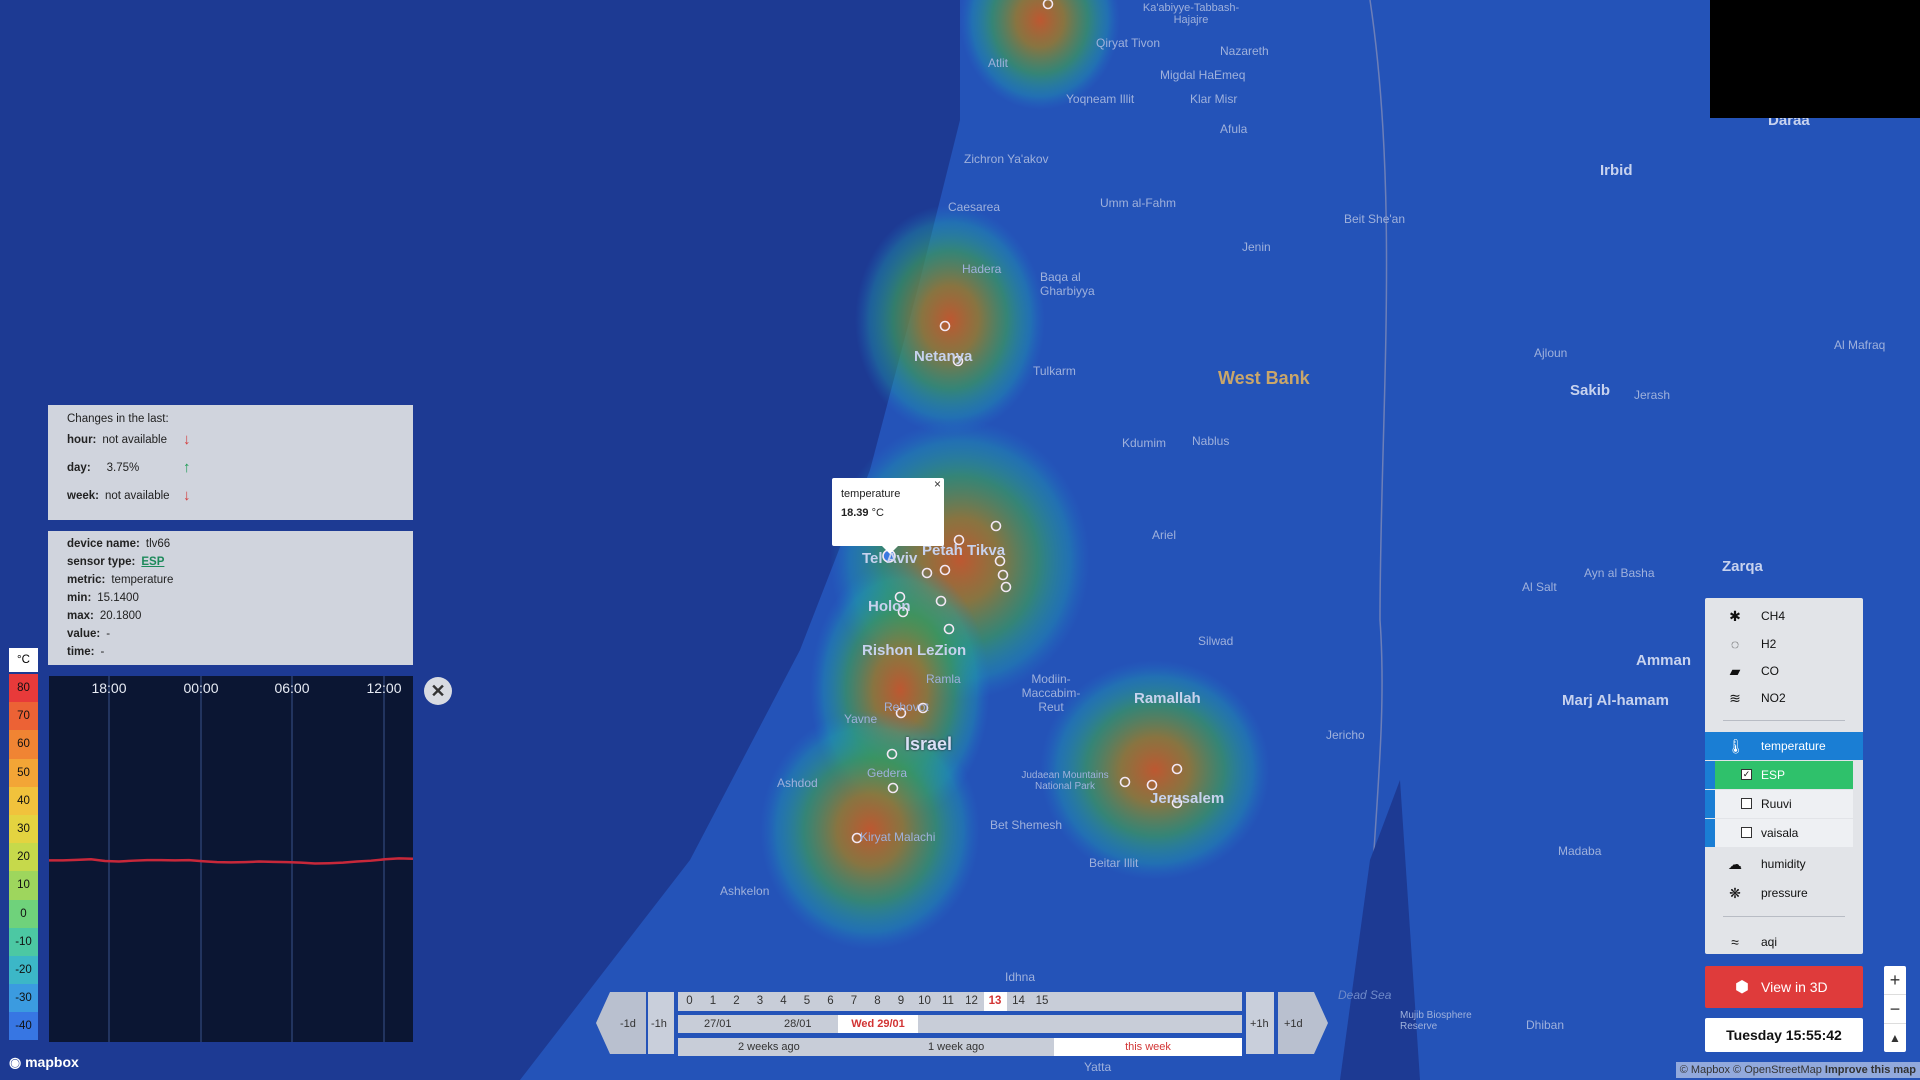 The width and height of the screenshot is (1920, 1080). I want to click on map-label: Bet Shemesh, so click(1026, 825).